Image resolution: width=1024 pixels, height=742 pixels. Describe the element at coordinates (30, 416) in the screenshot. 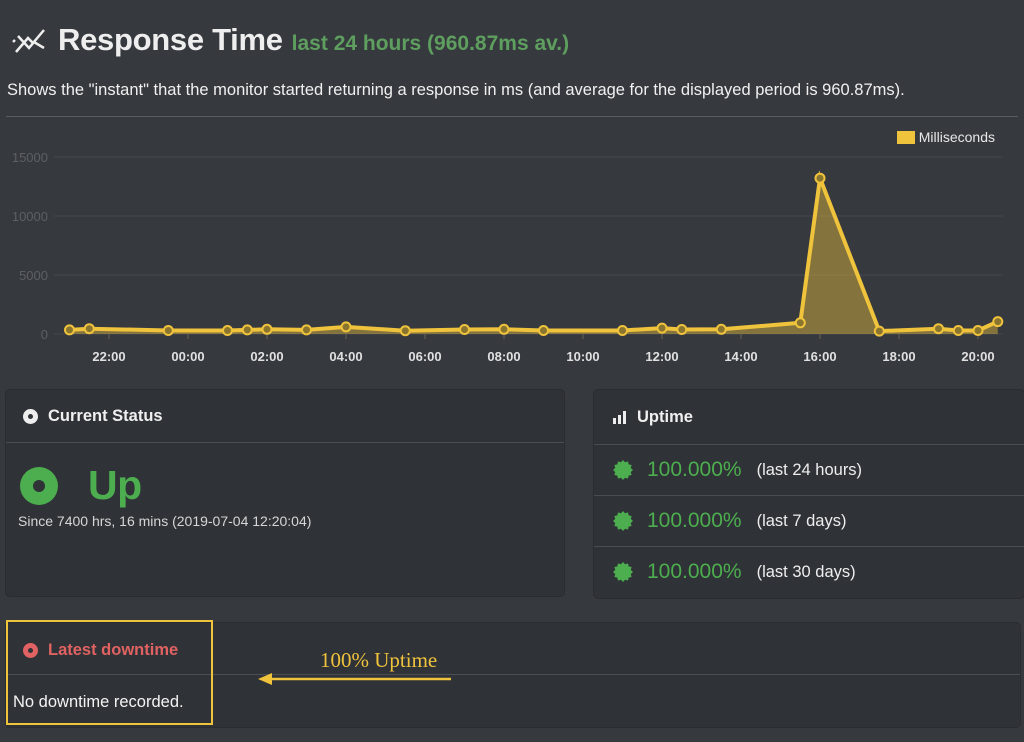

I see `dot-circle-icon` at that location.